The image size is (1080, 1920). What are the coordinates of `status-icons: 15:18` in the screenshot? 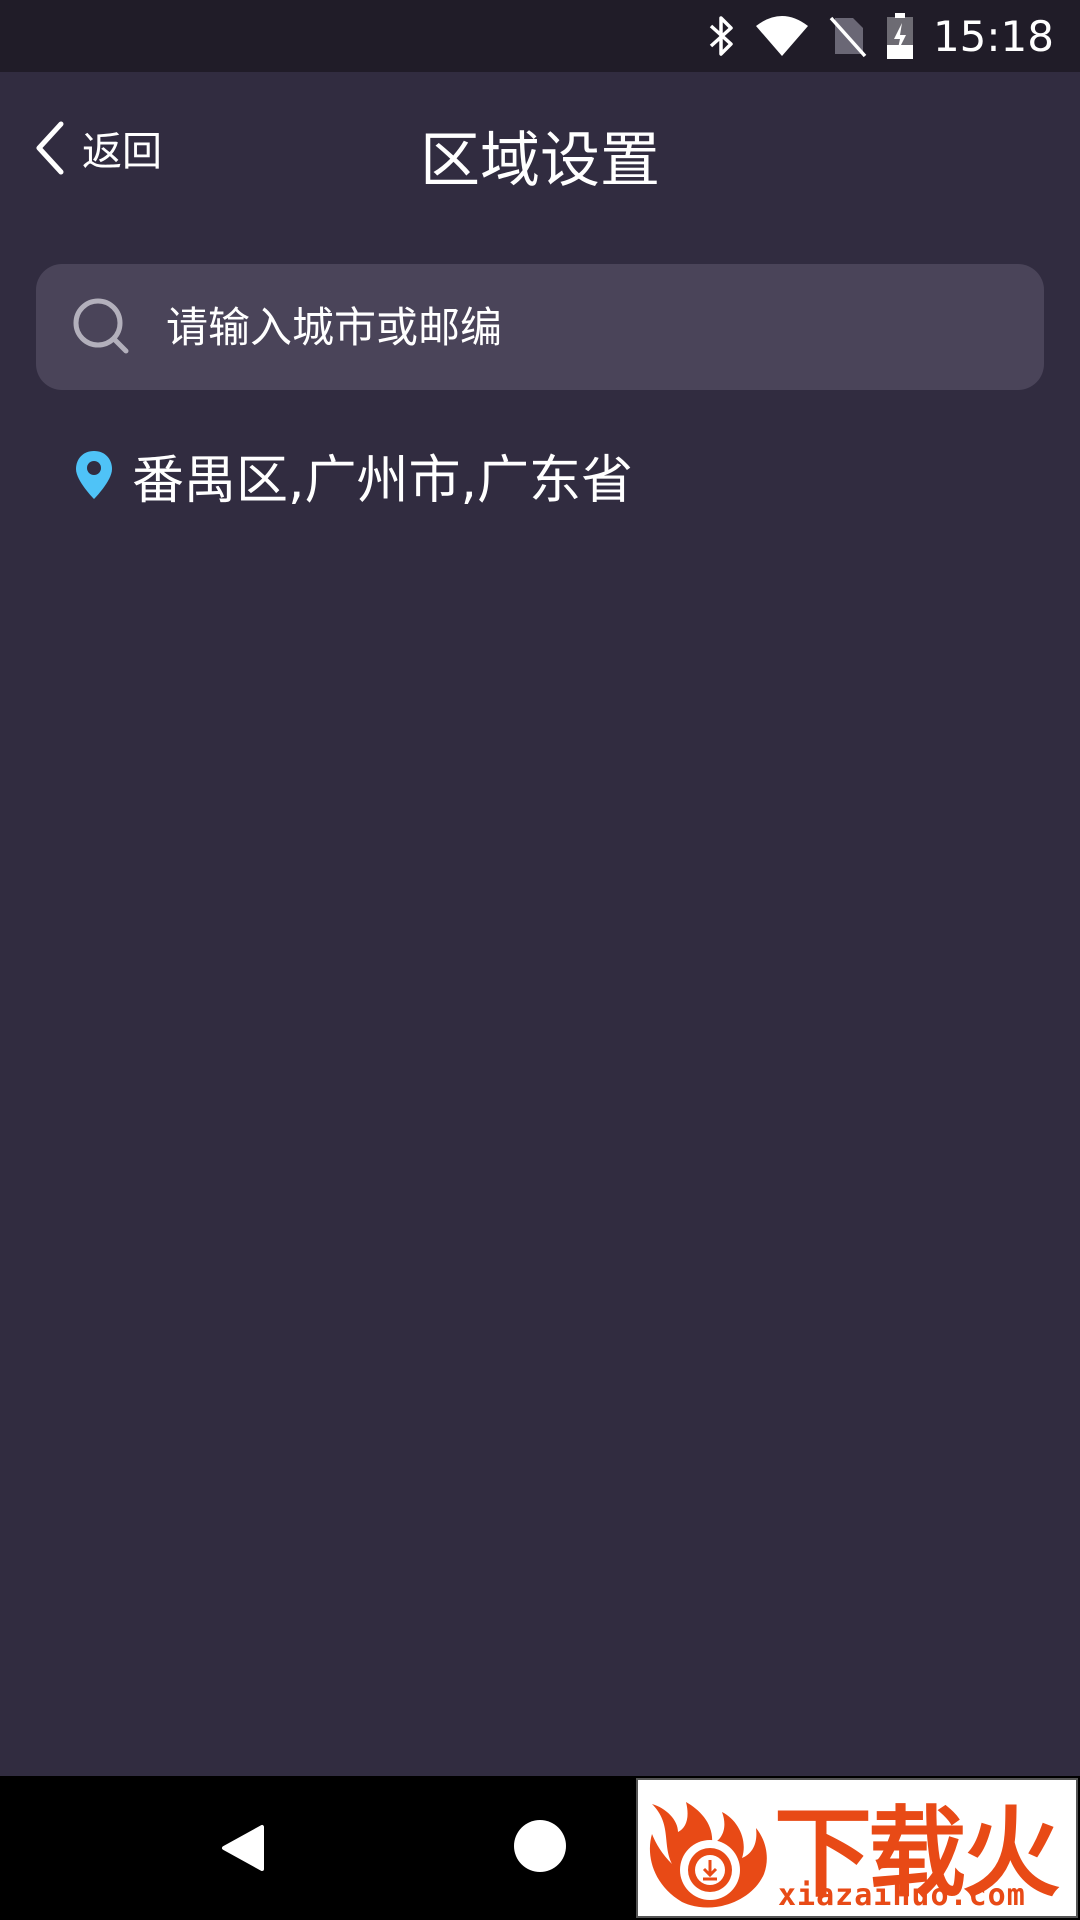 It's located at (893, 36).